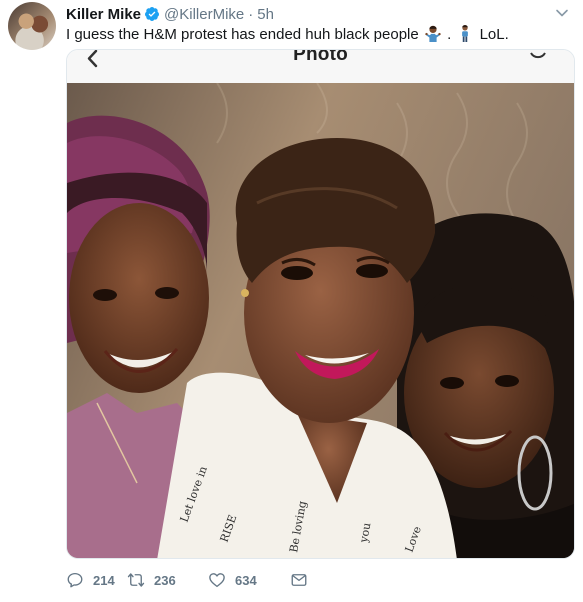  What do you see at coordinates (103, 14) in the screenshot?
I see `display-name: Killer Mike` at bounding box center [103, 14].